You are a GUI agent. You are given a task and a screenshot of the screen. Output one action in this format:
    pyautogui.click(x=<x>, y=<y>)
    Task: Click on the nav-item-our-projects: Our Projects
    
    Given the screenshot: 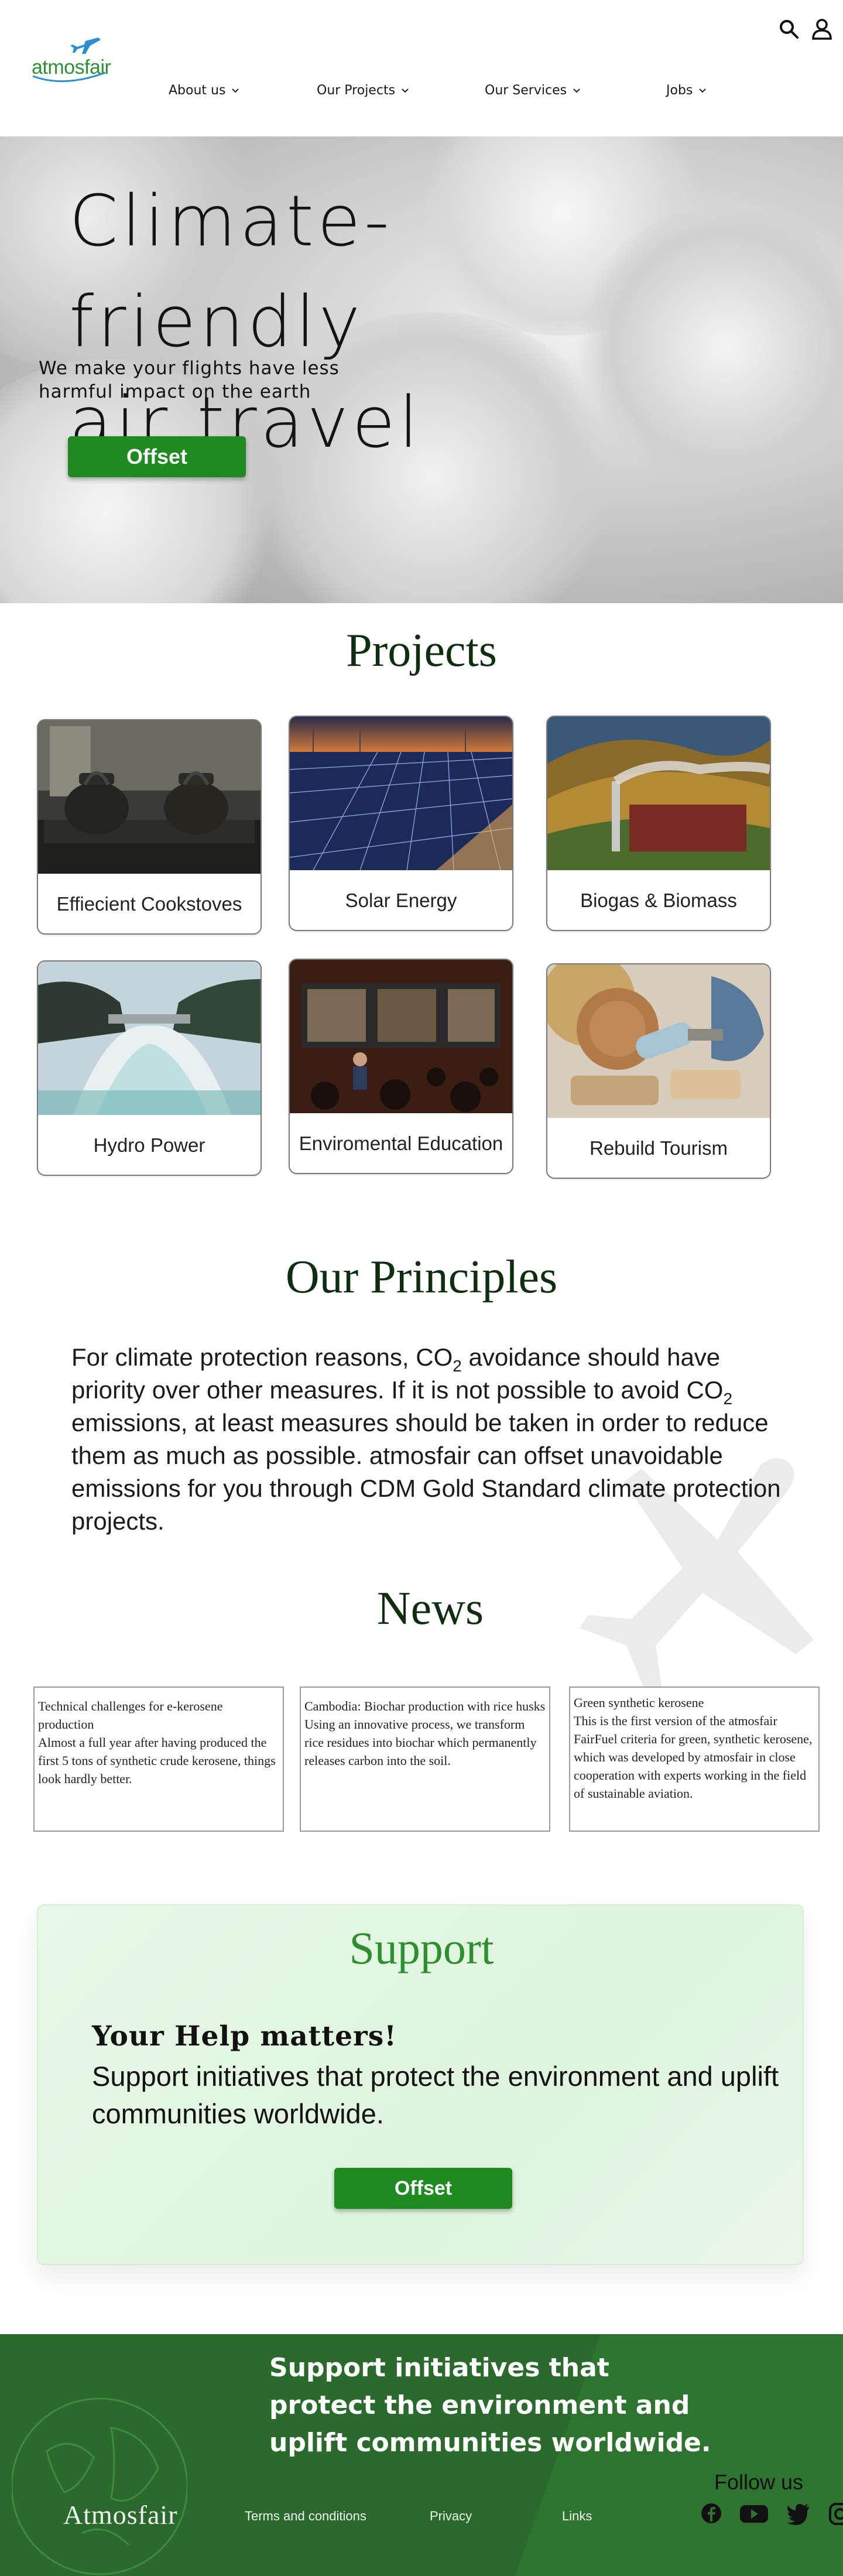 What is the action you would take?
    pyautogui.click(x=363, y=91)
    